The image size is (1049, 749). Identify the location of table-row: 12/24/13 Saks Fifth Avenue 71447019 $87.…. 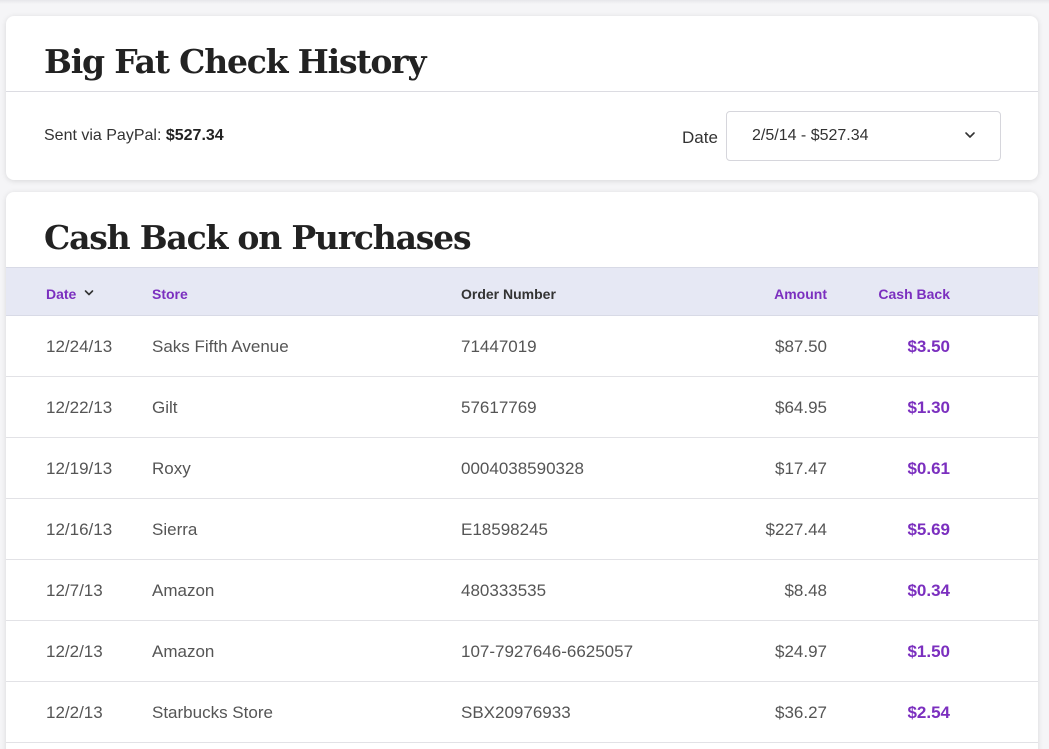
(522, 346).